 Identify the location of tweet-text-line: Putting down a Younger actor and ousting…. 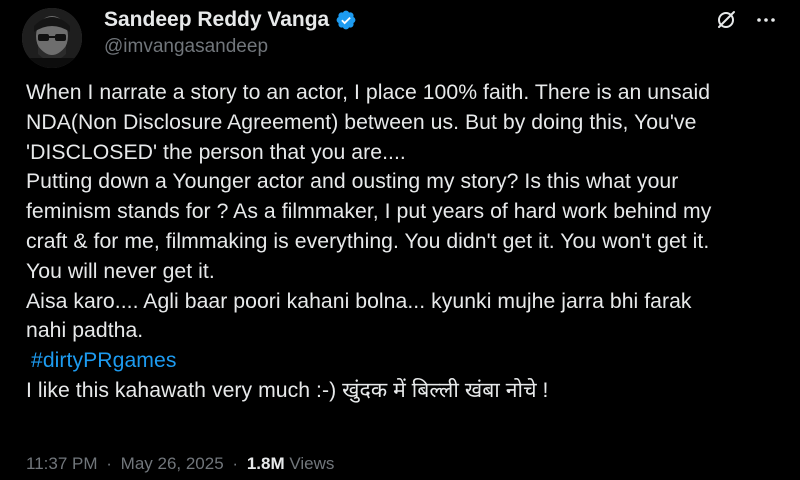
(352, 182).